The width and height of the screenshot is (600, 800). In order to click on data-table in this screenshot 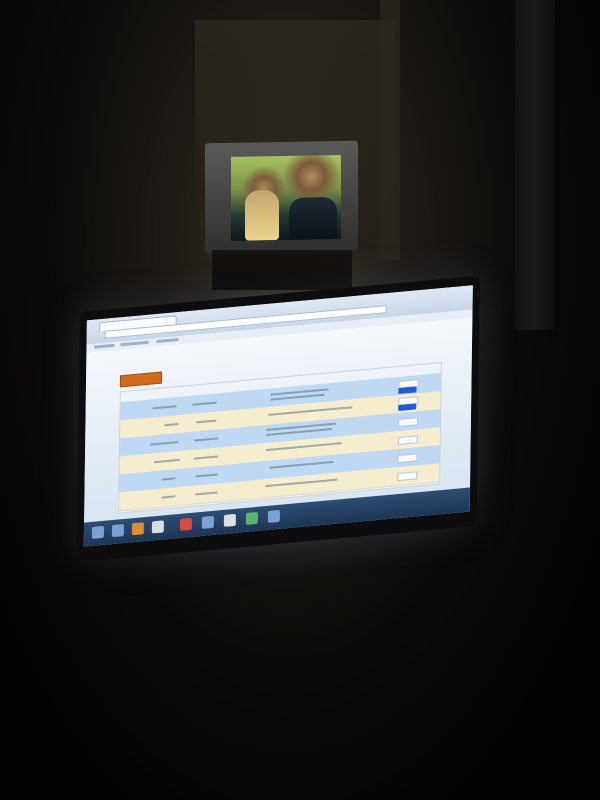, I will do `click(280, 438)`.